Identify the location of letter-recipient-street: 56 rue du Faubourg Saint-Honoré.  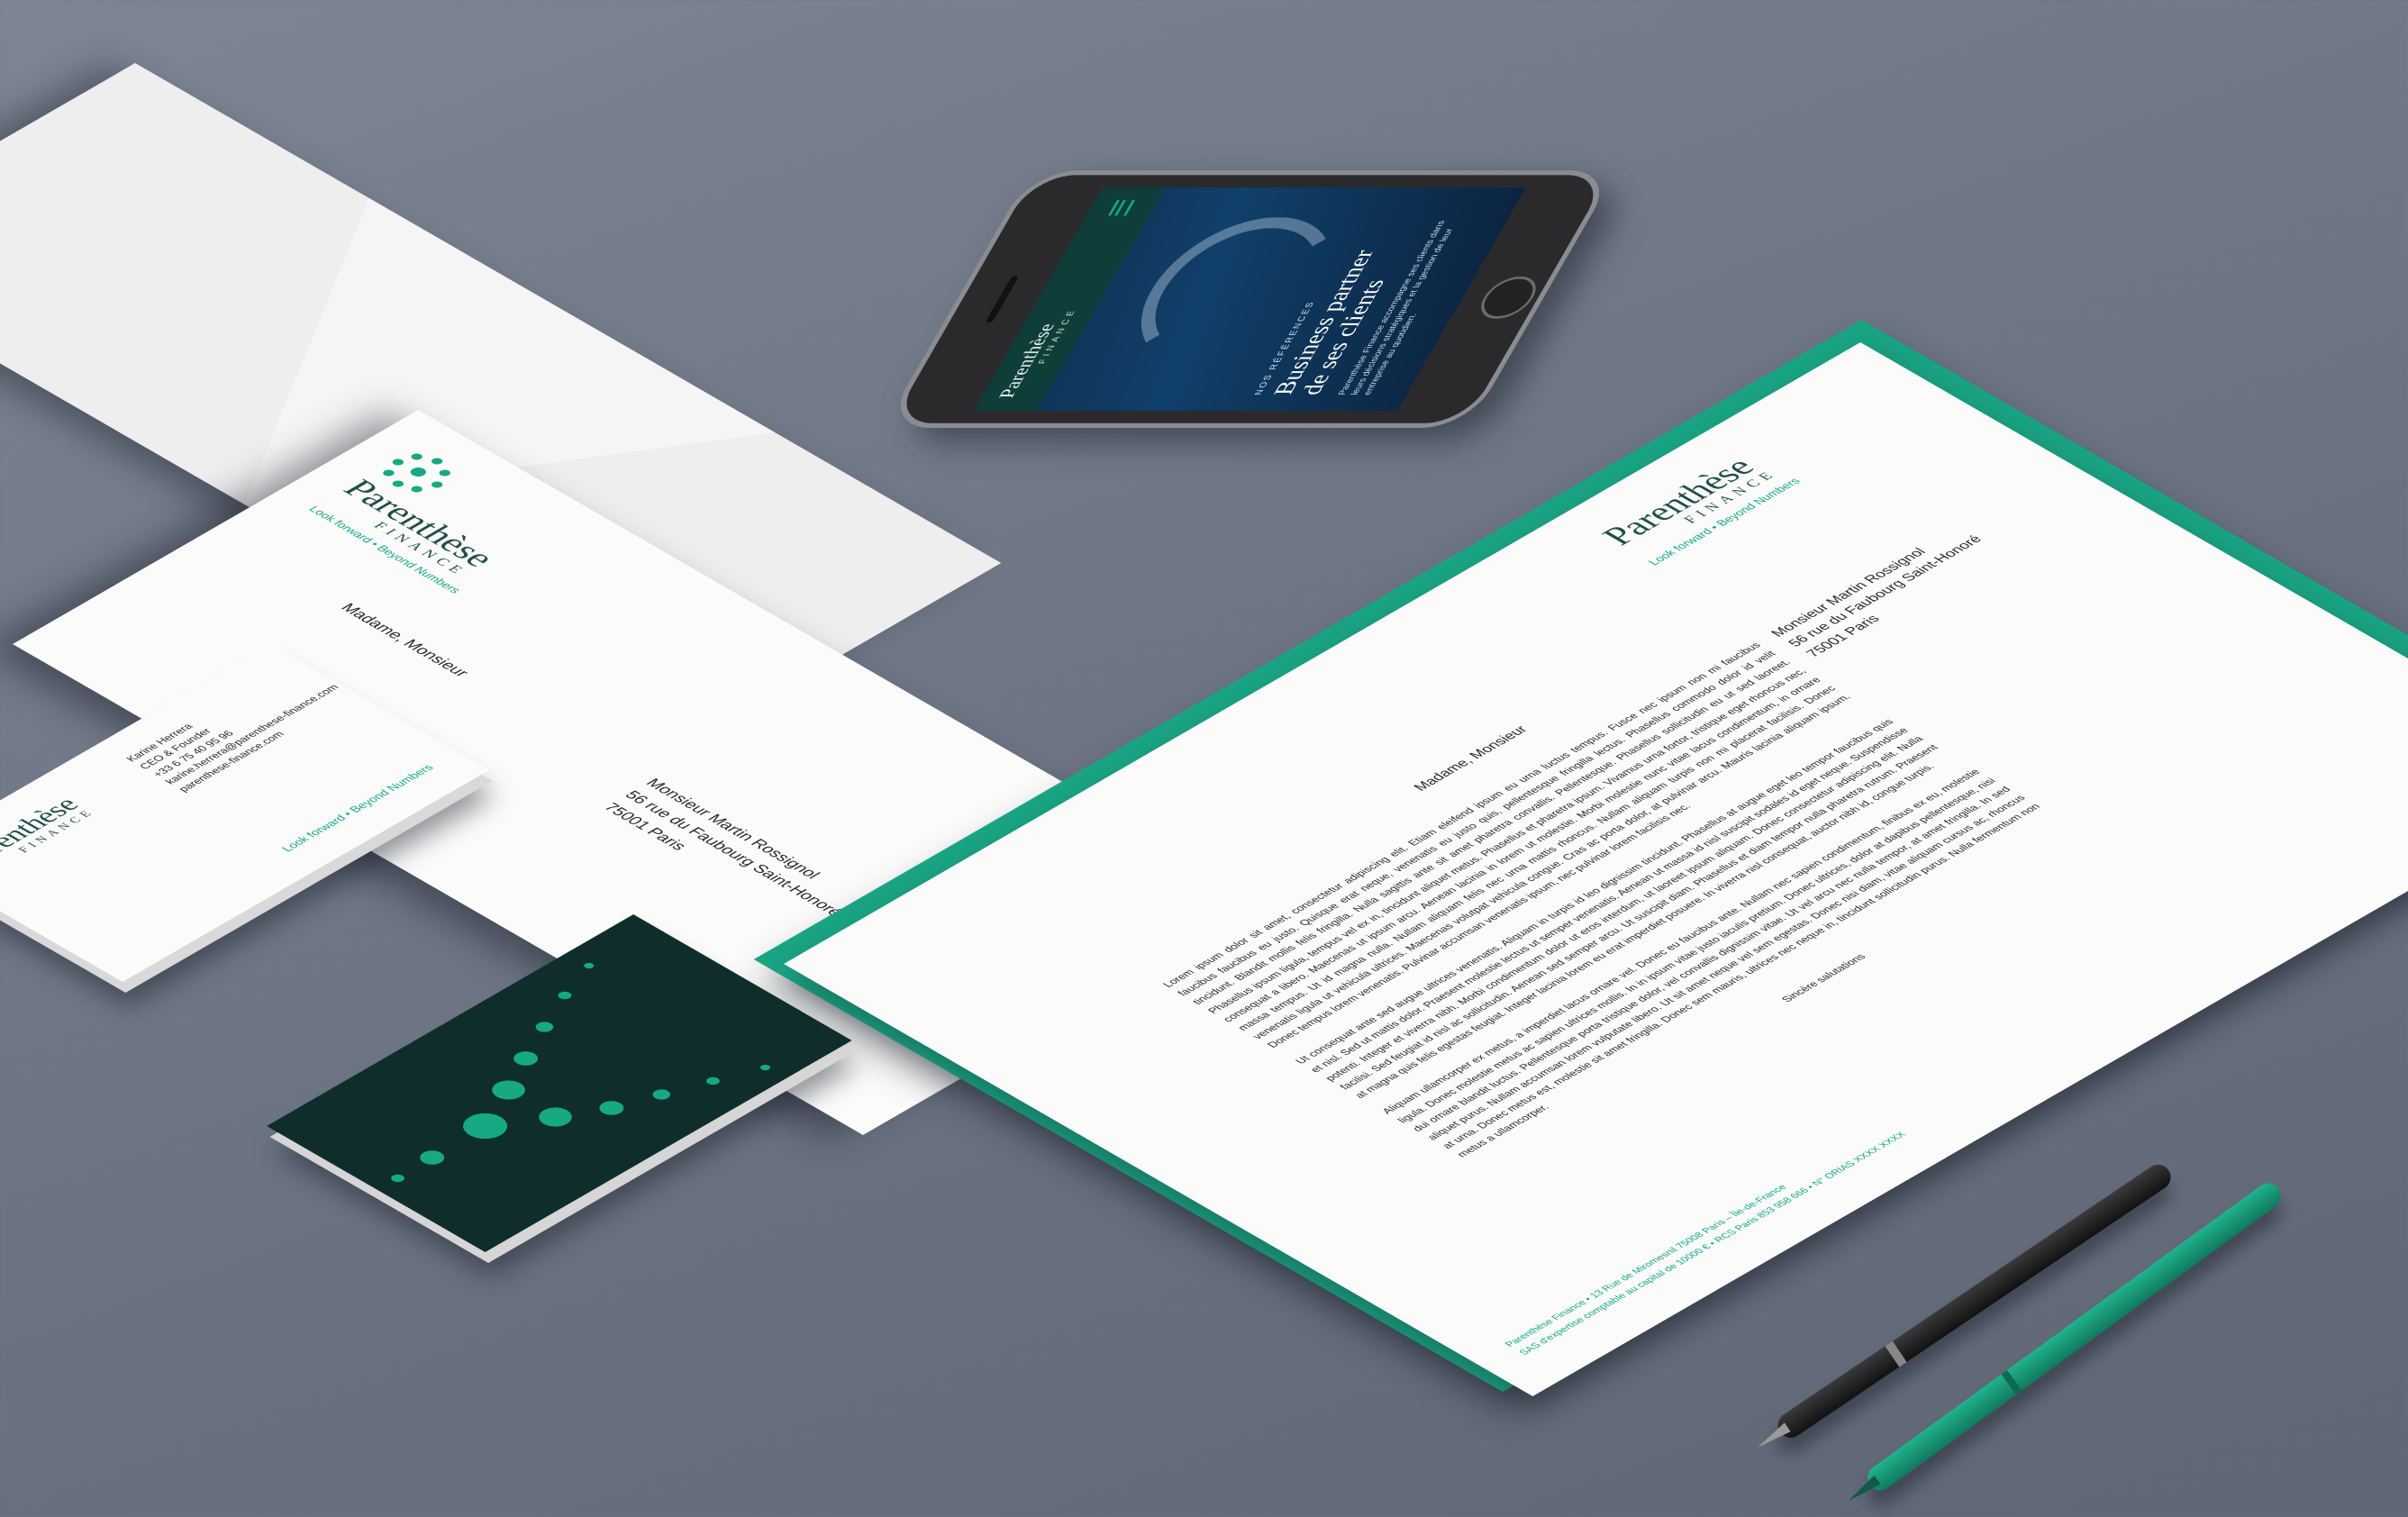
(1886, 591).